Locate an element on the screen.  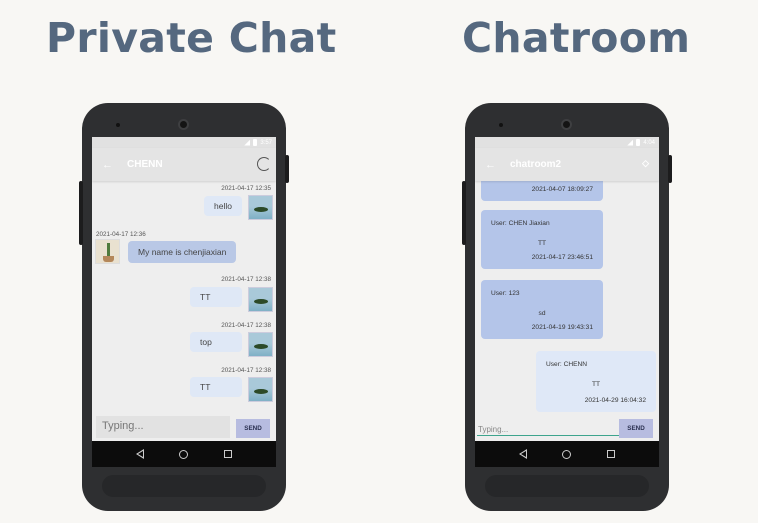
chatroom-heading: Chatroom is located at coordinates (576, 38).